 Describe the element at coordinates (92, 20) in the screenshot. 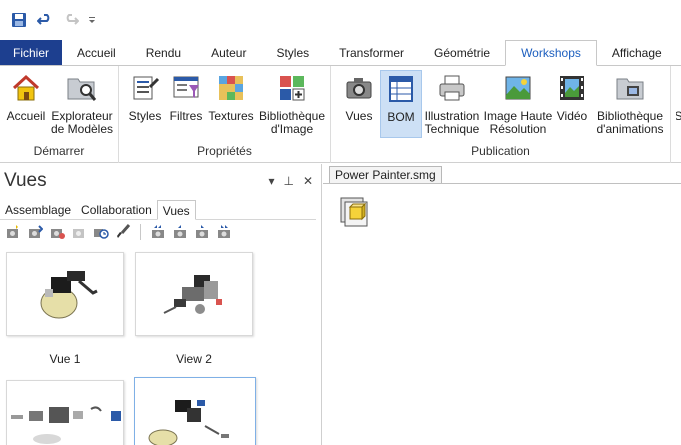

I see `customize-dropdown-icon` at that location.